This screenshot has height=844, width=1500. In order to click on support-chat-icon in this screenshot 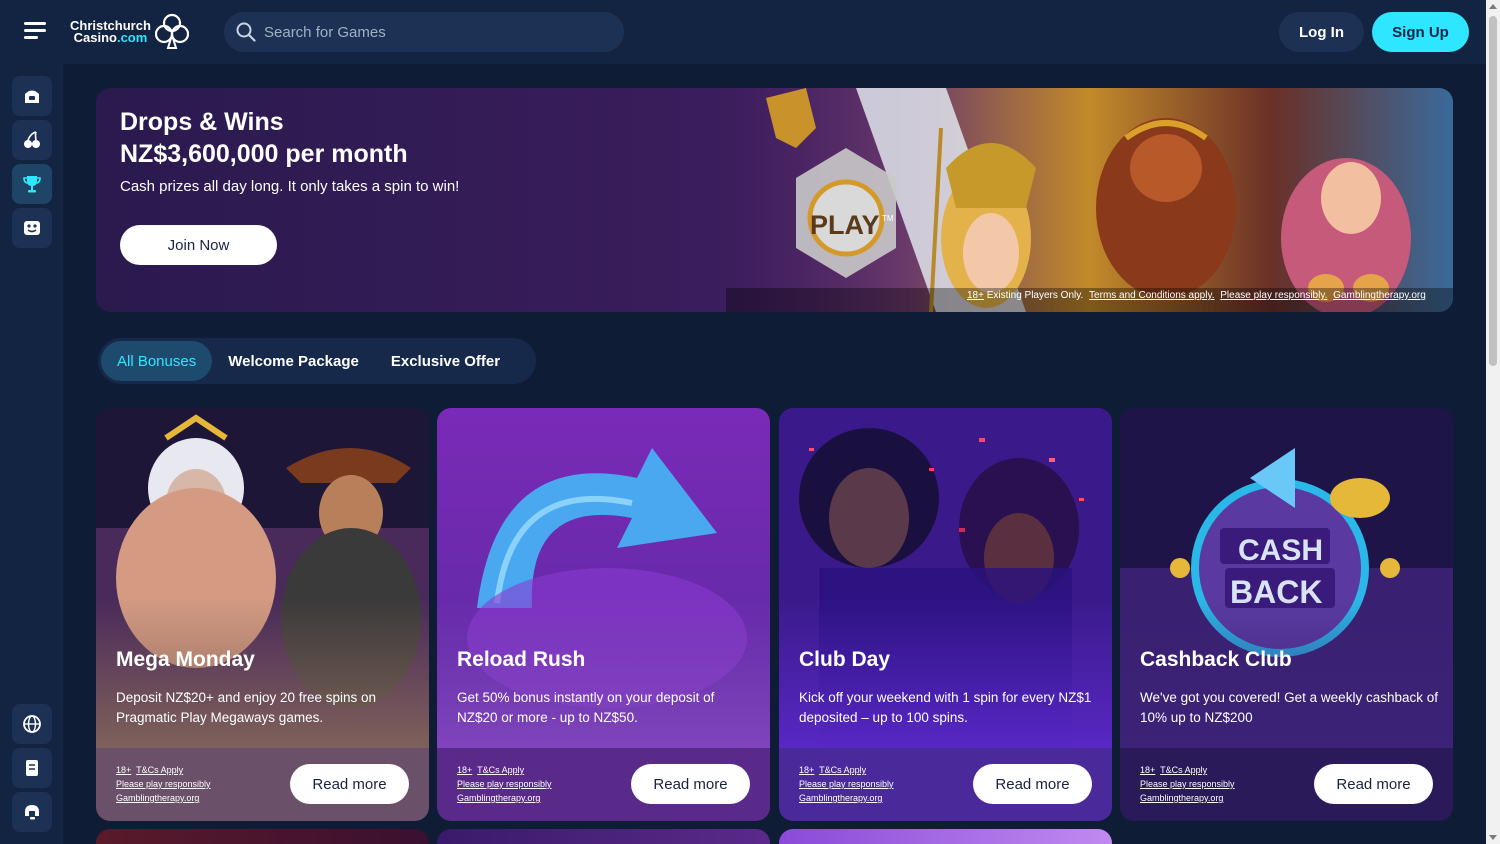, I will do `click(32, 812)`.